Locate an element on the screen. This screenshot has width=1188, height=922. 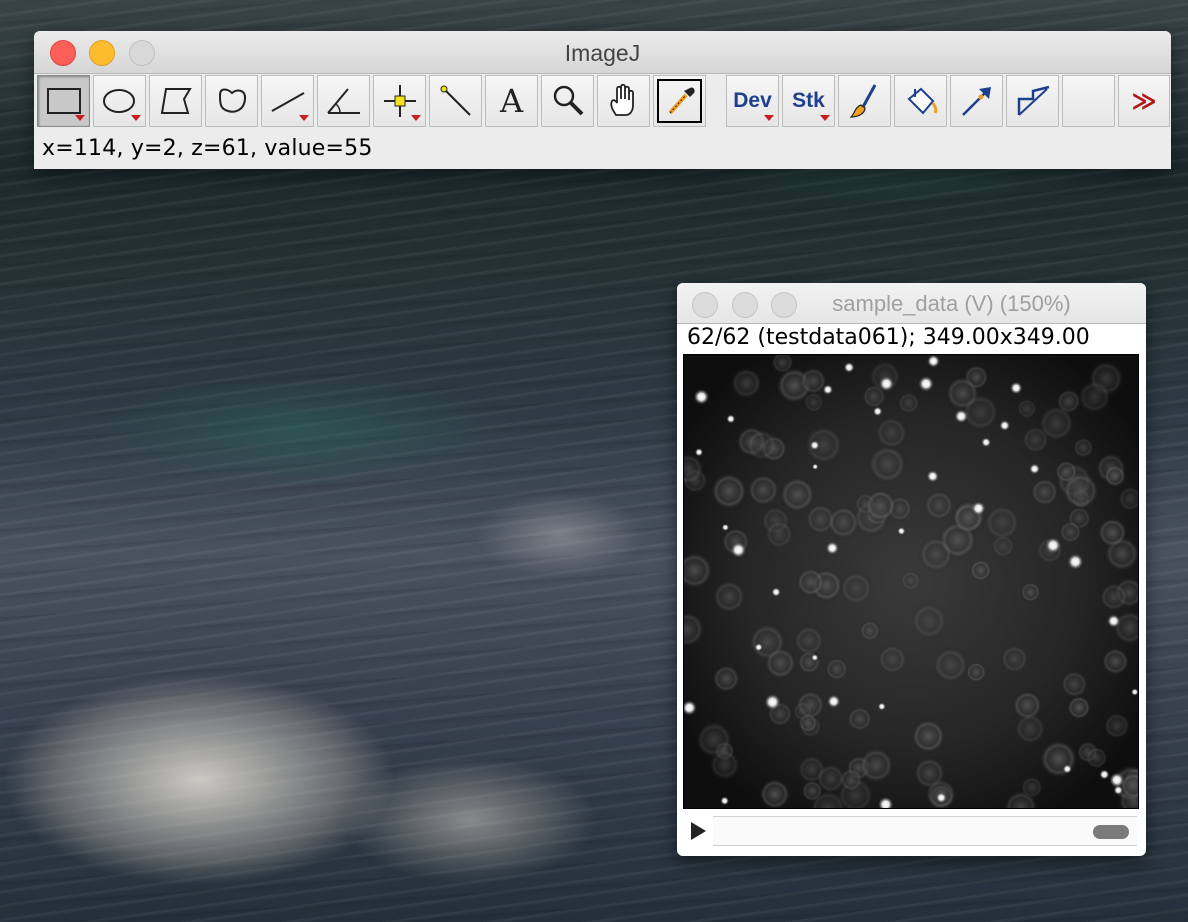
magnifier-icon is located at coordinates (568, 100).